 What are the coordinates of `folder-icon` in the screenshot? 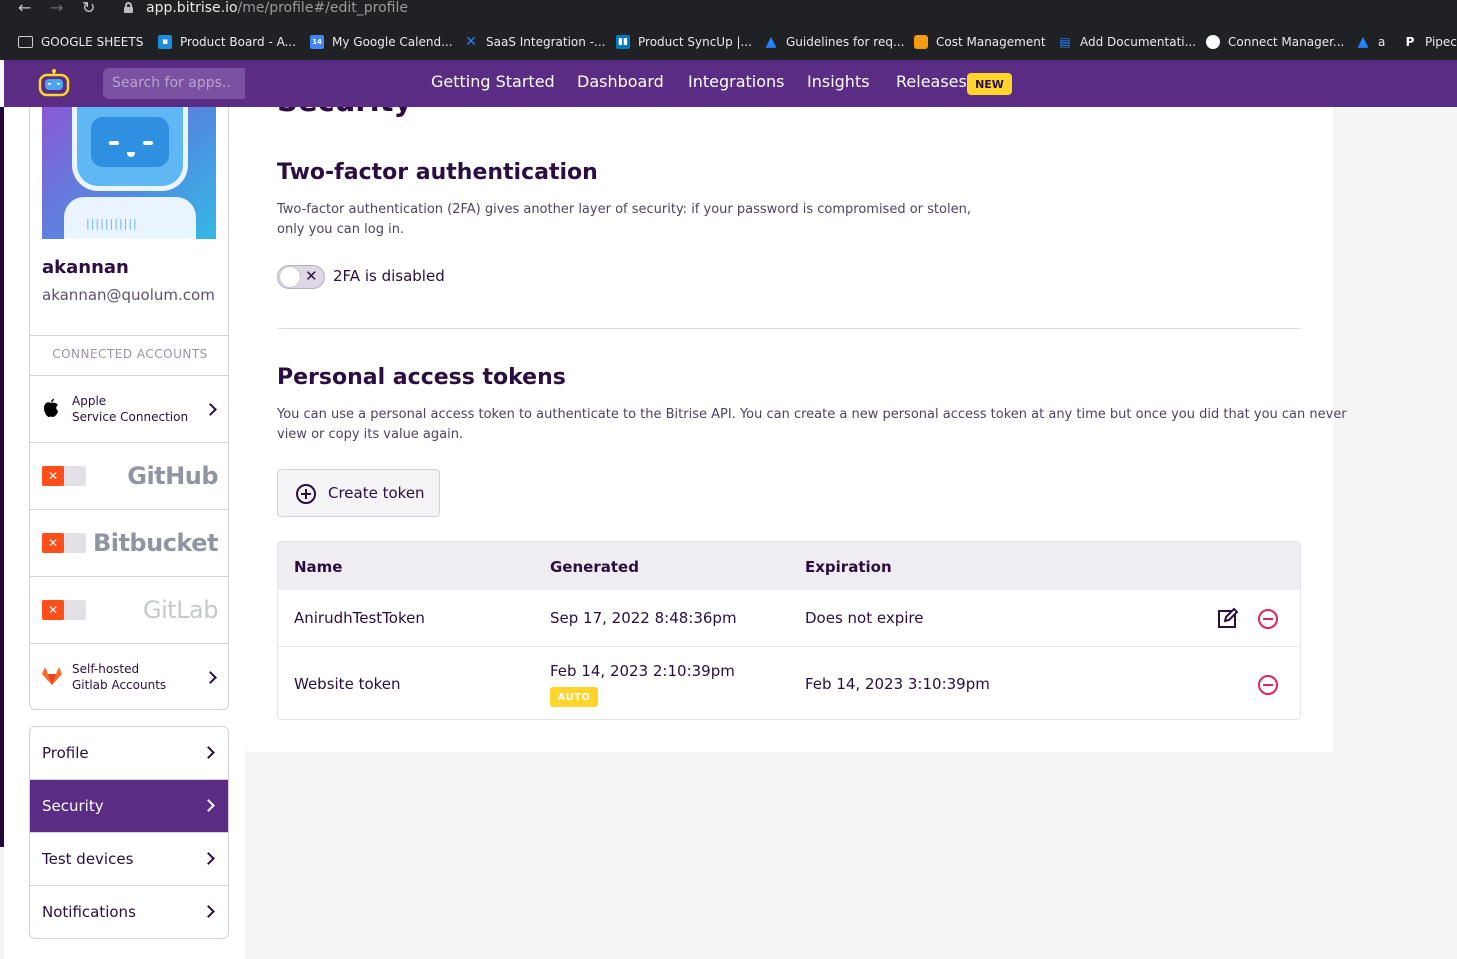 It's located at (25, 42).